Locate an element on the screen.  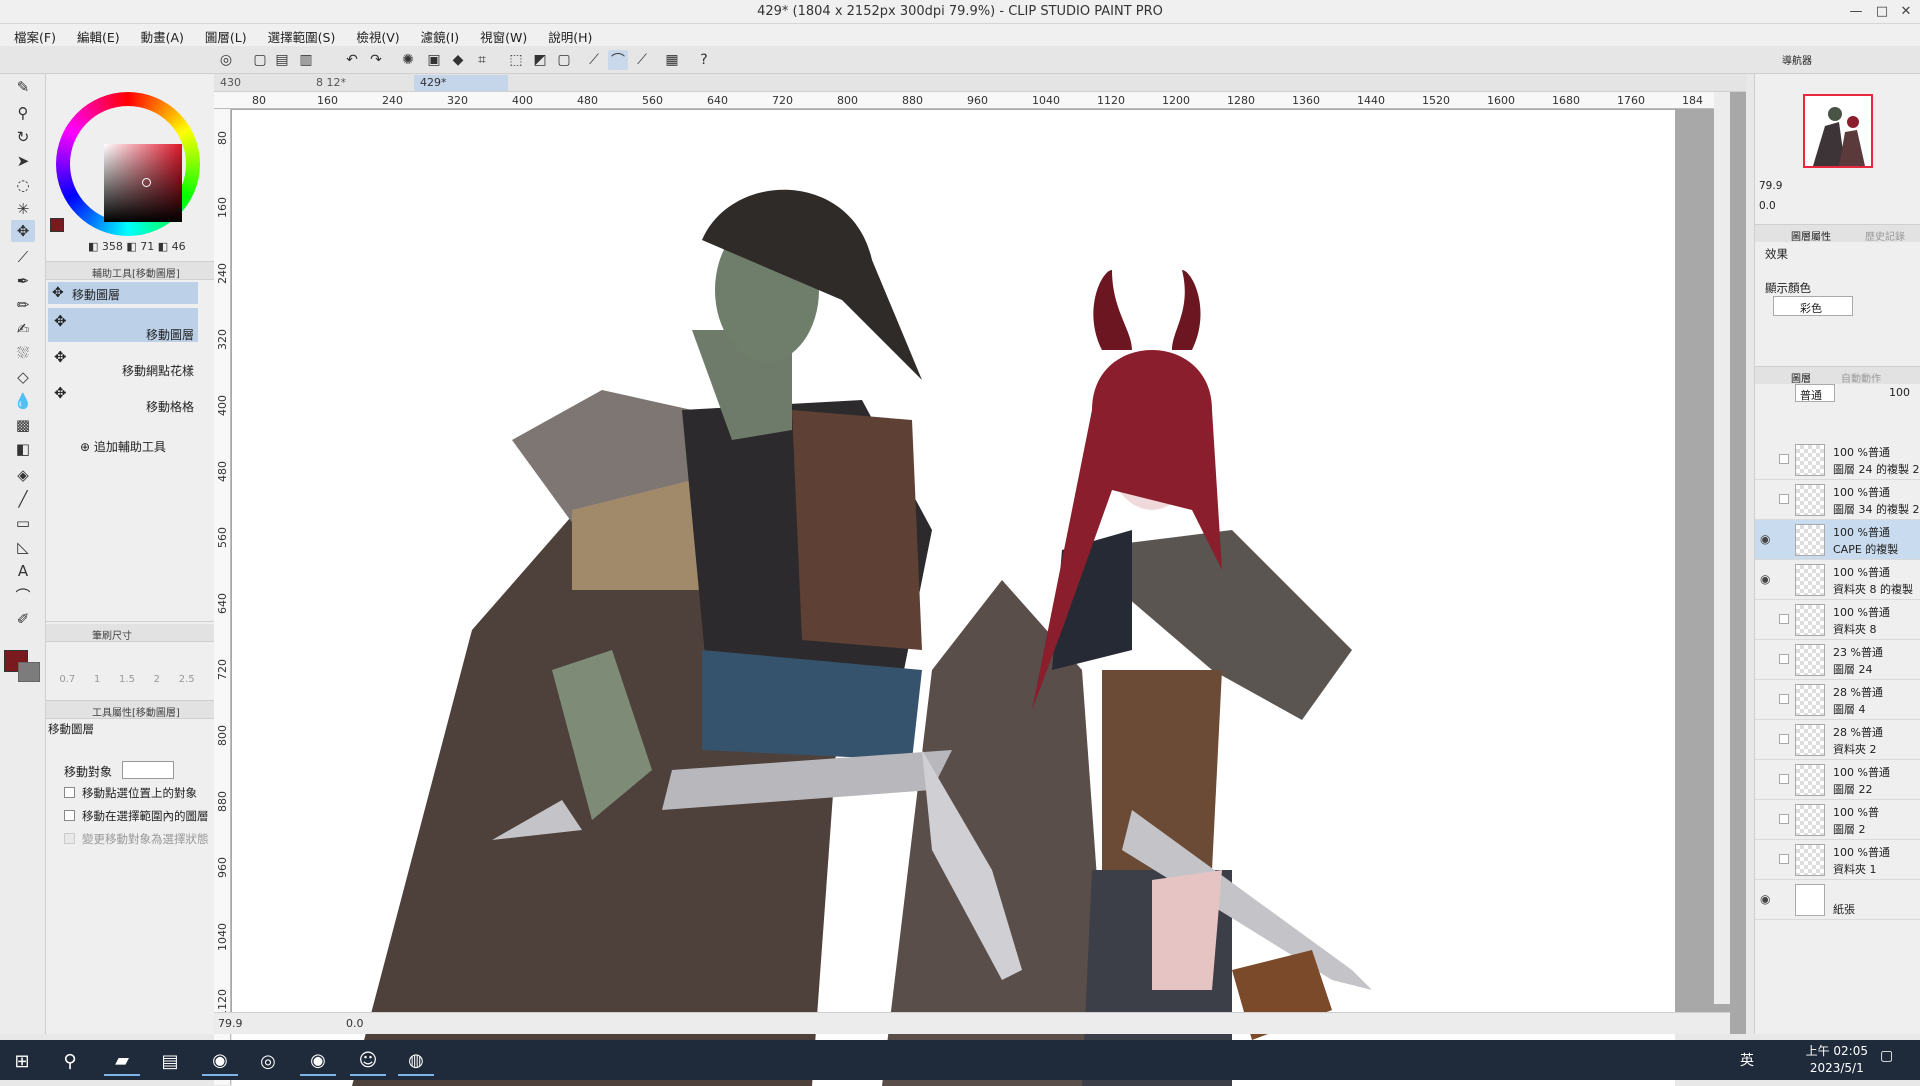
correction-tool-icon: ✐ is located at coordinates (23, 619).